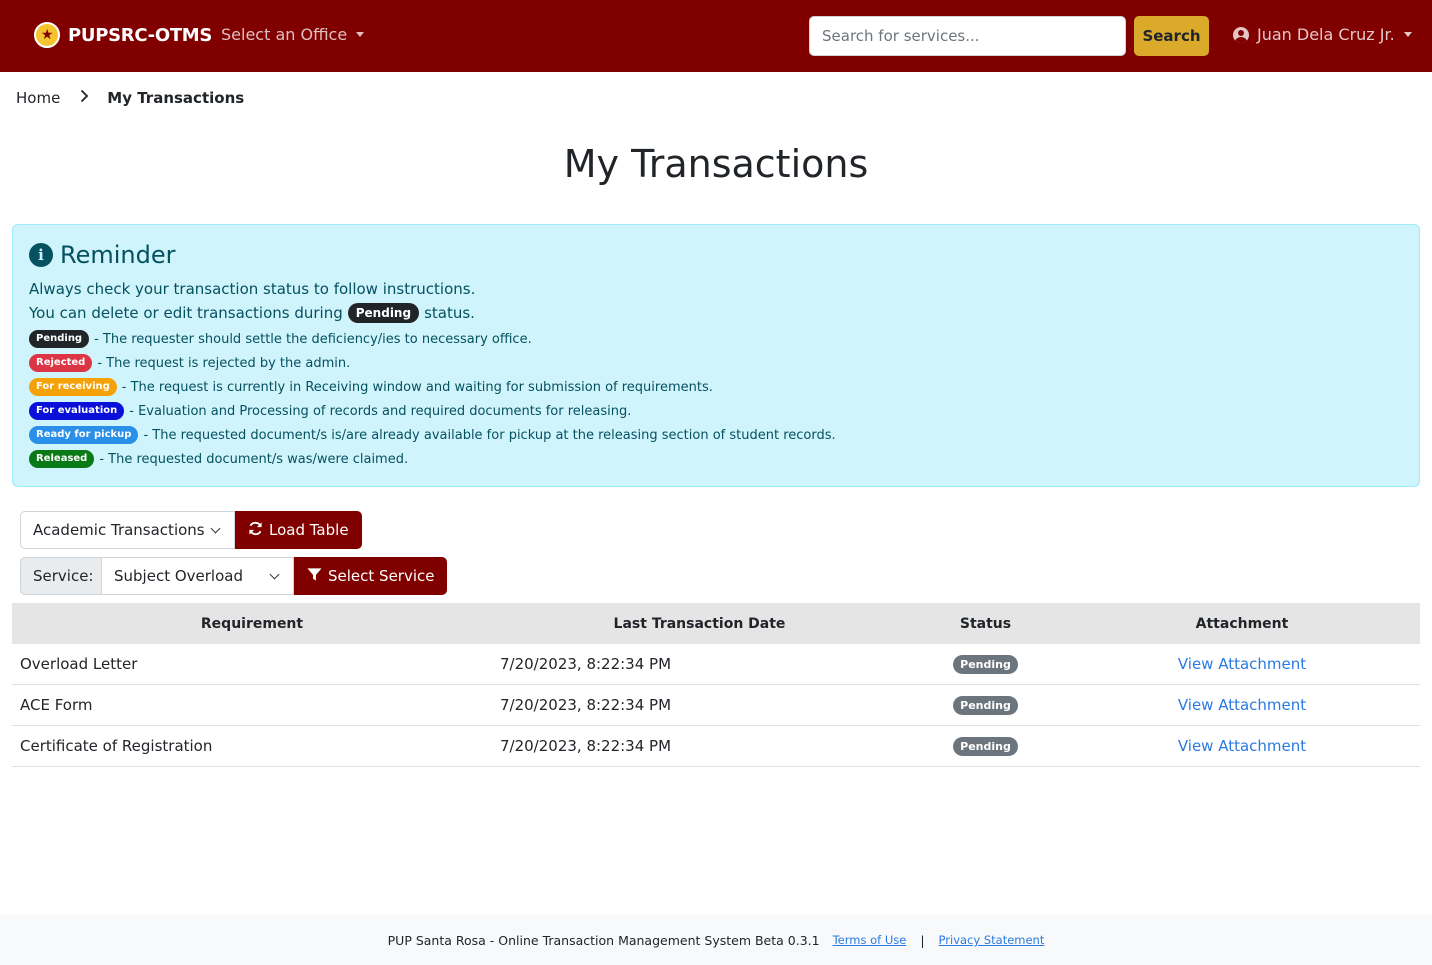 The width and height of the screenshot is (1432, 965). What do you see at coordinates (62, 459) in the screenshot?
I see `status-badge: Released` at bounding box center [62, 459].